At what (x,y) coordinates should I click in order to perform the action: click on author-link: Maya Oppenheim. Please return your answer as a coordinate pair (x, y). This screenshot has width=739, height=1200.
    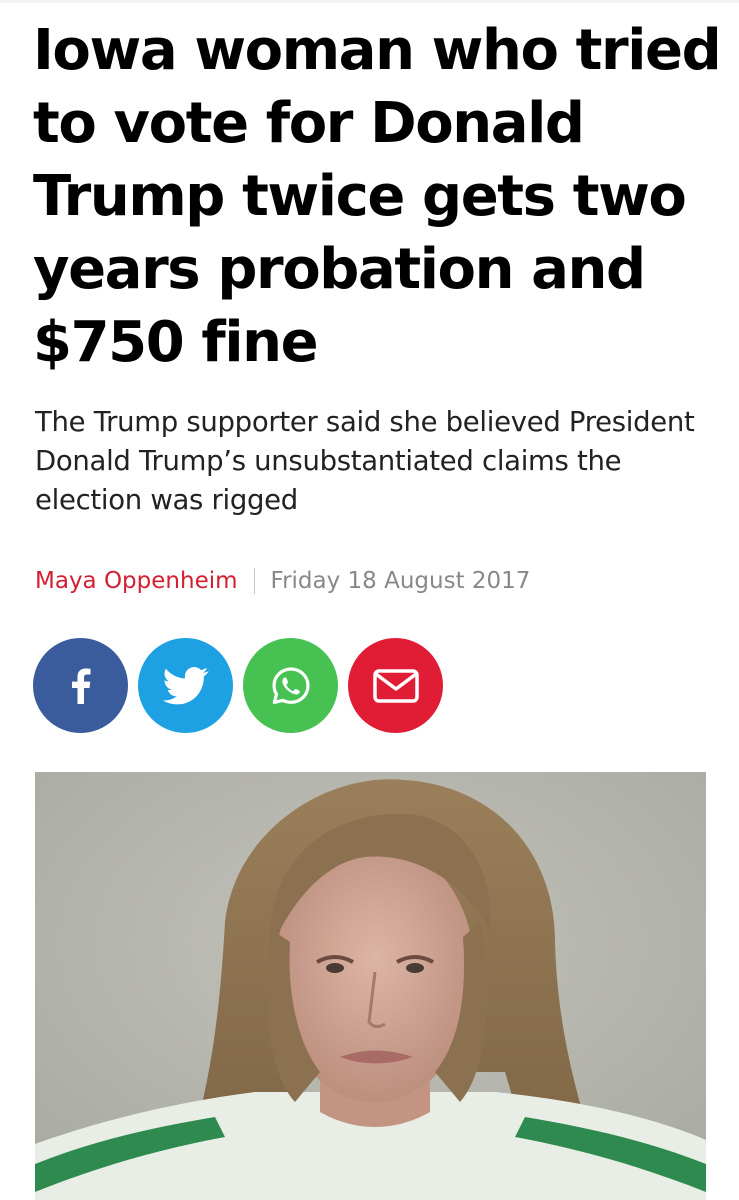
    Looking at the image, I should click on (136, 581).